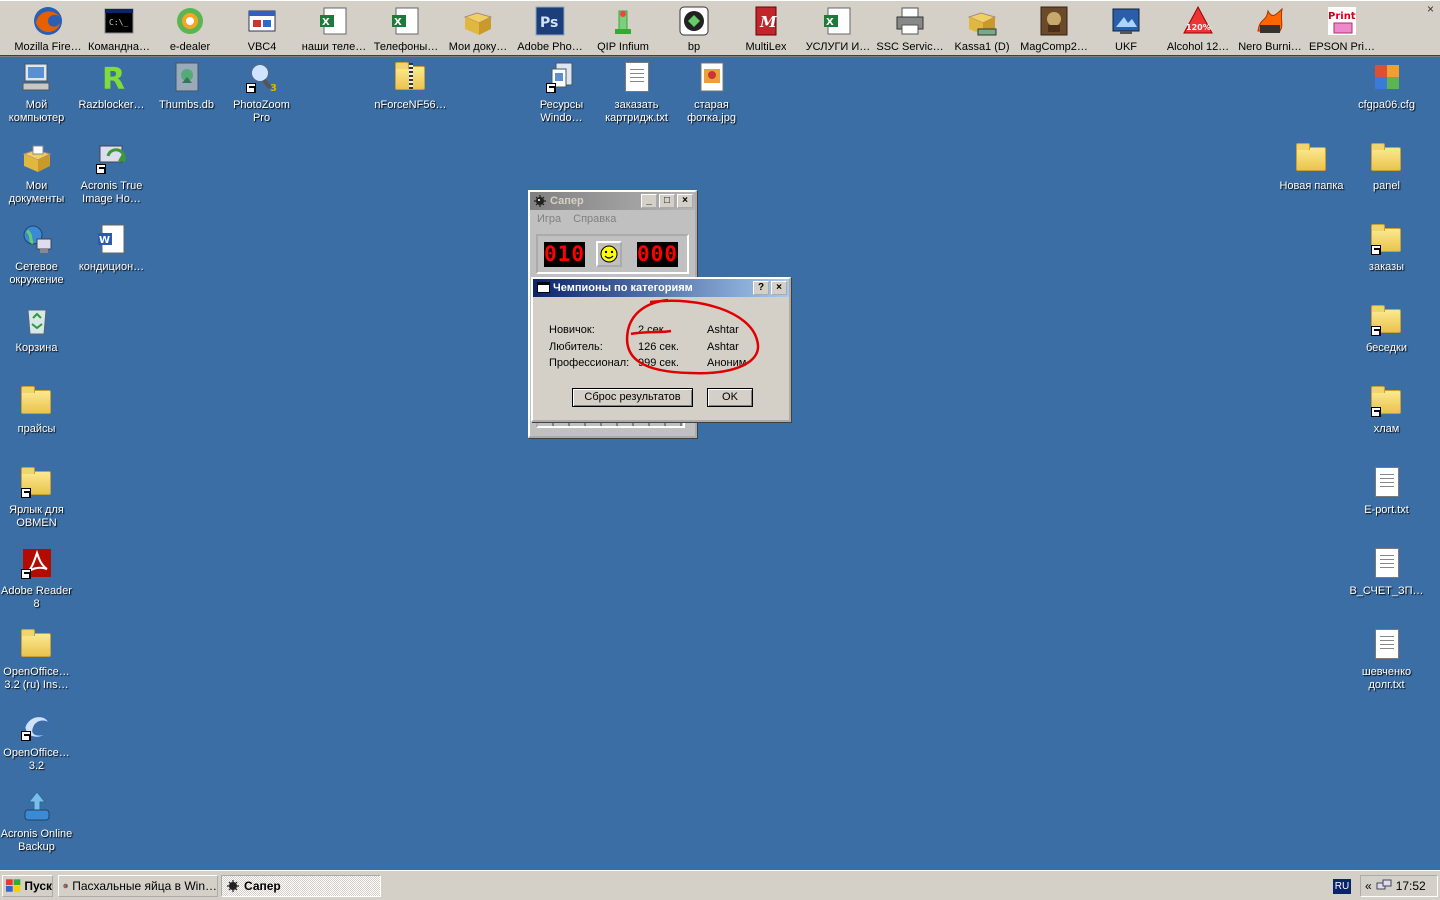 Image resolution: width=1440 pixels, height=900 pixels. I want to click on help-button: ?, so click(761, 288).